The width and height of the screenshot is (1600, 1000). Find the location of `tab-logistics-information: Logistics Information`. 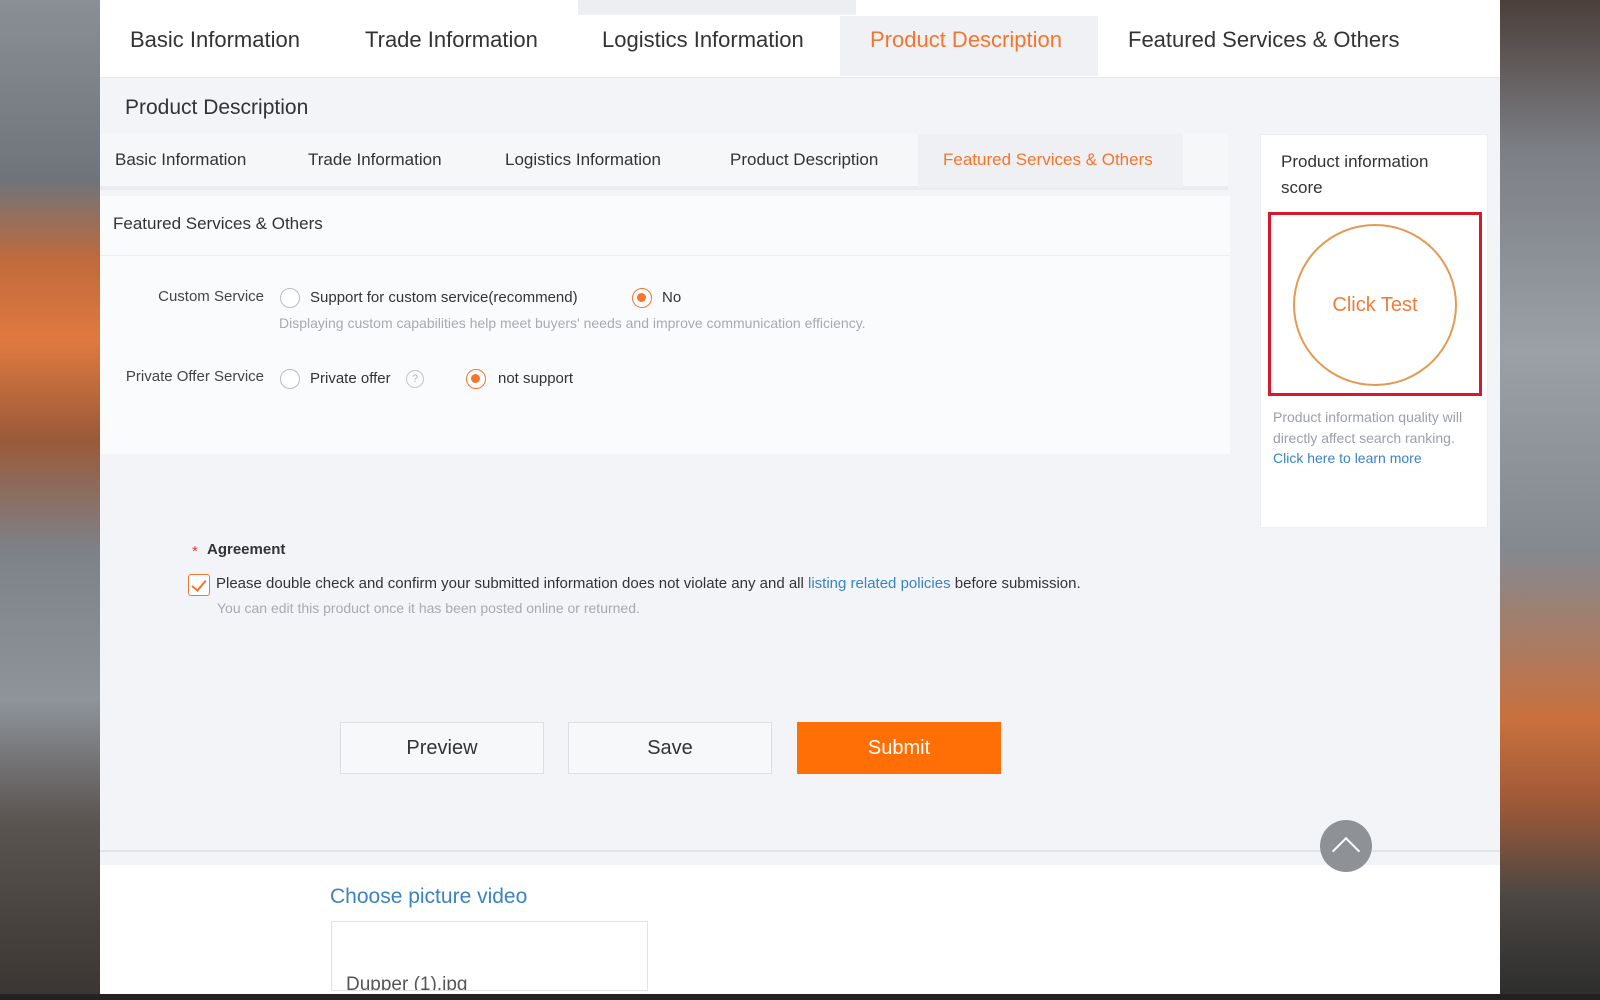

tab-logistics-information: Logistics Information is located at coordinates (703, 46).